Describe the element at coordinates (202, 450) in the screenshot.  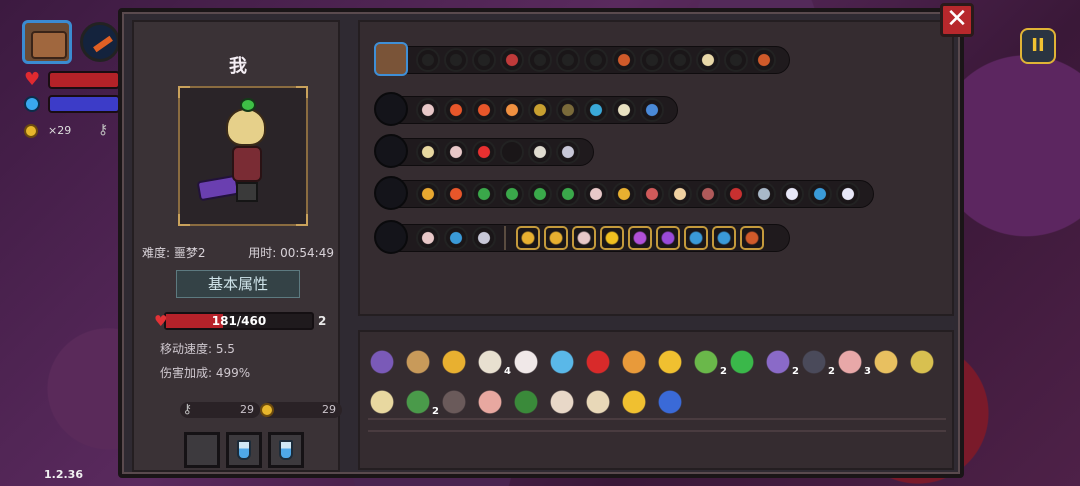
I see `empty-slot` at that location.